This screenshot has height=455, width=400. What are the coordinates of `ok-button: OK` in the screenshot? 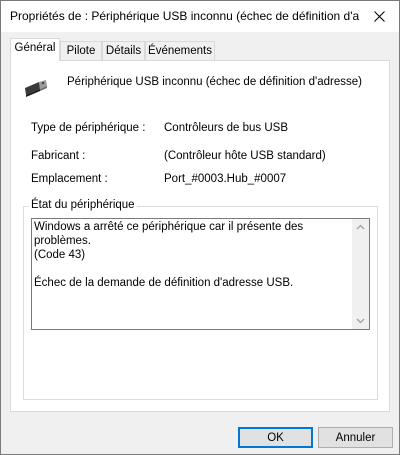 It's located at (275, 437).